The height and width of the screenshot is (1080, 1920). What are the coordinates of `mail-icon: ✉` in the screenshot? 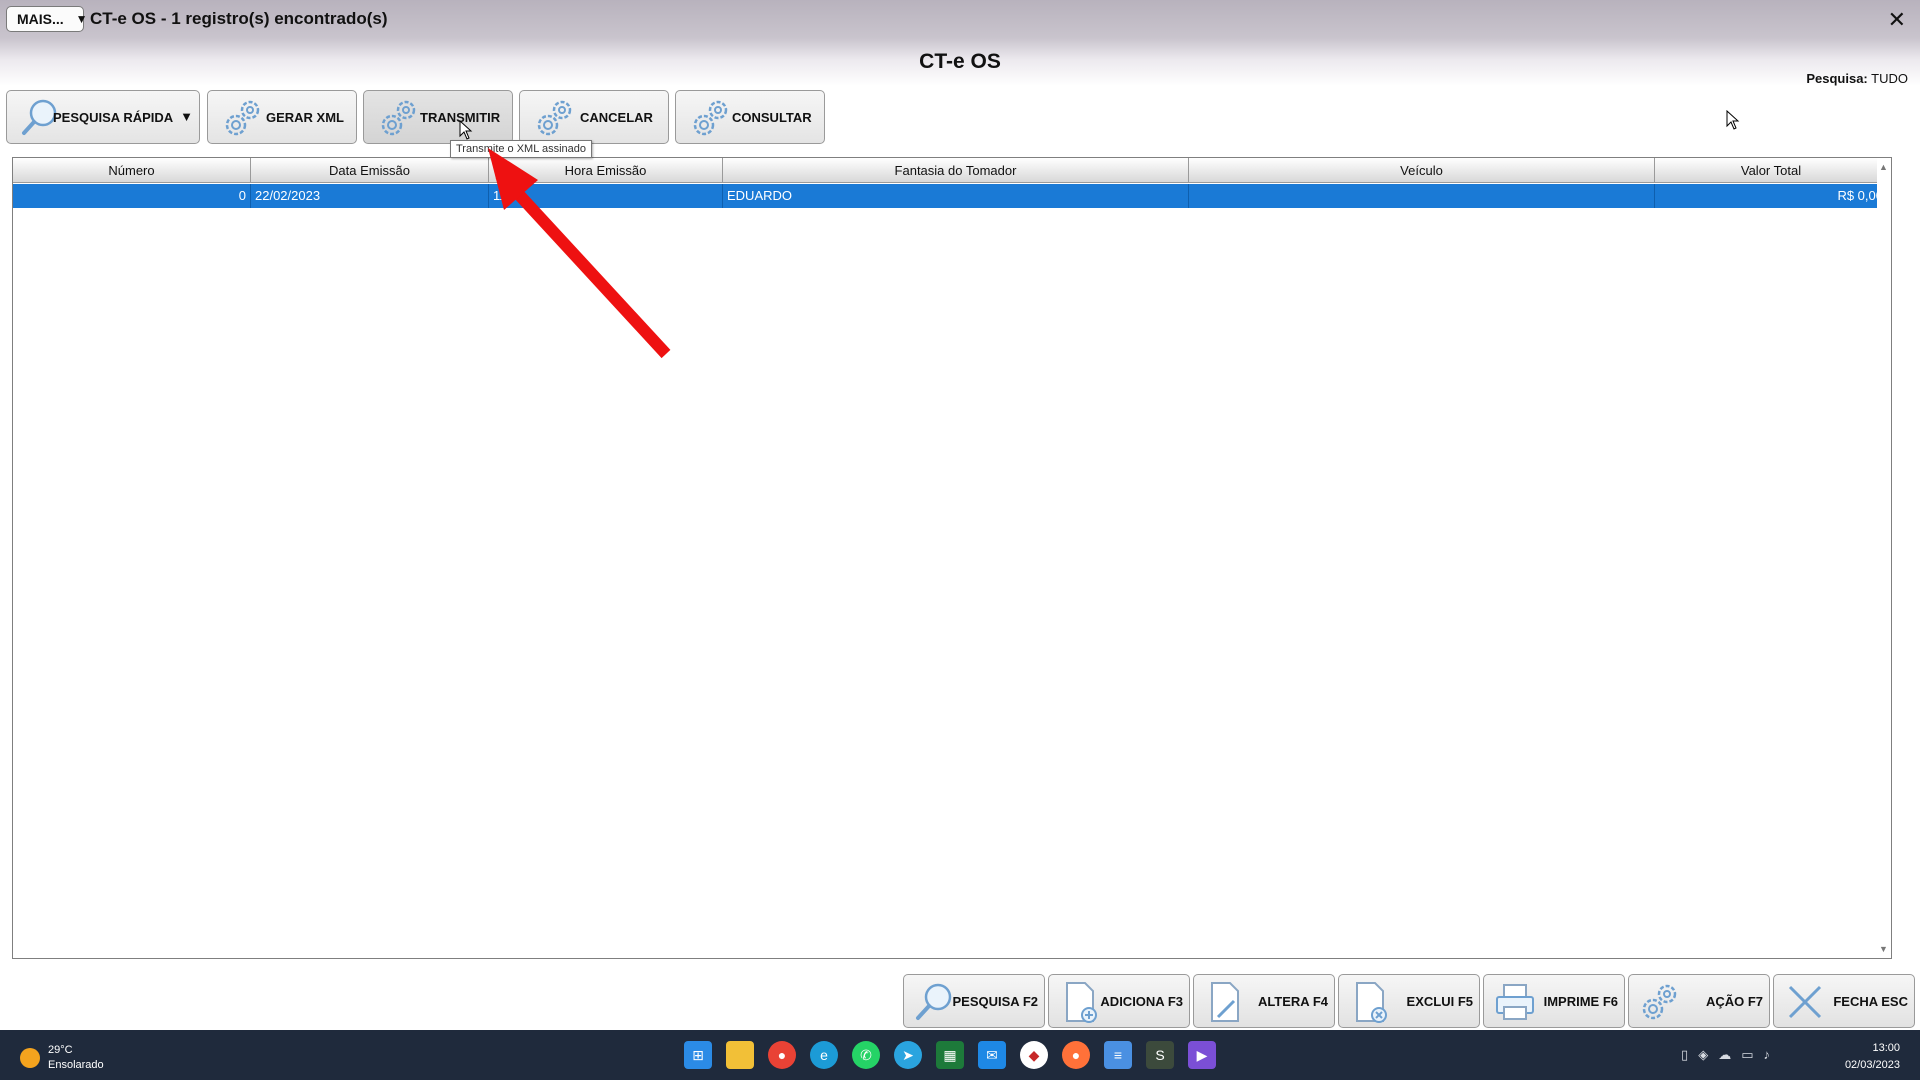 It's located at (992, 1055).